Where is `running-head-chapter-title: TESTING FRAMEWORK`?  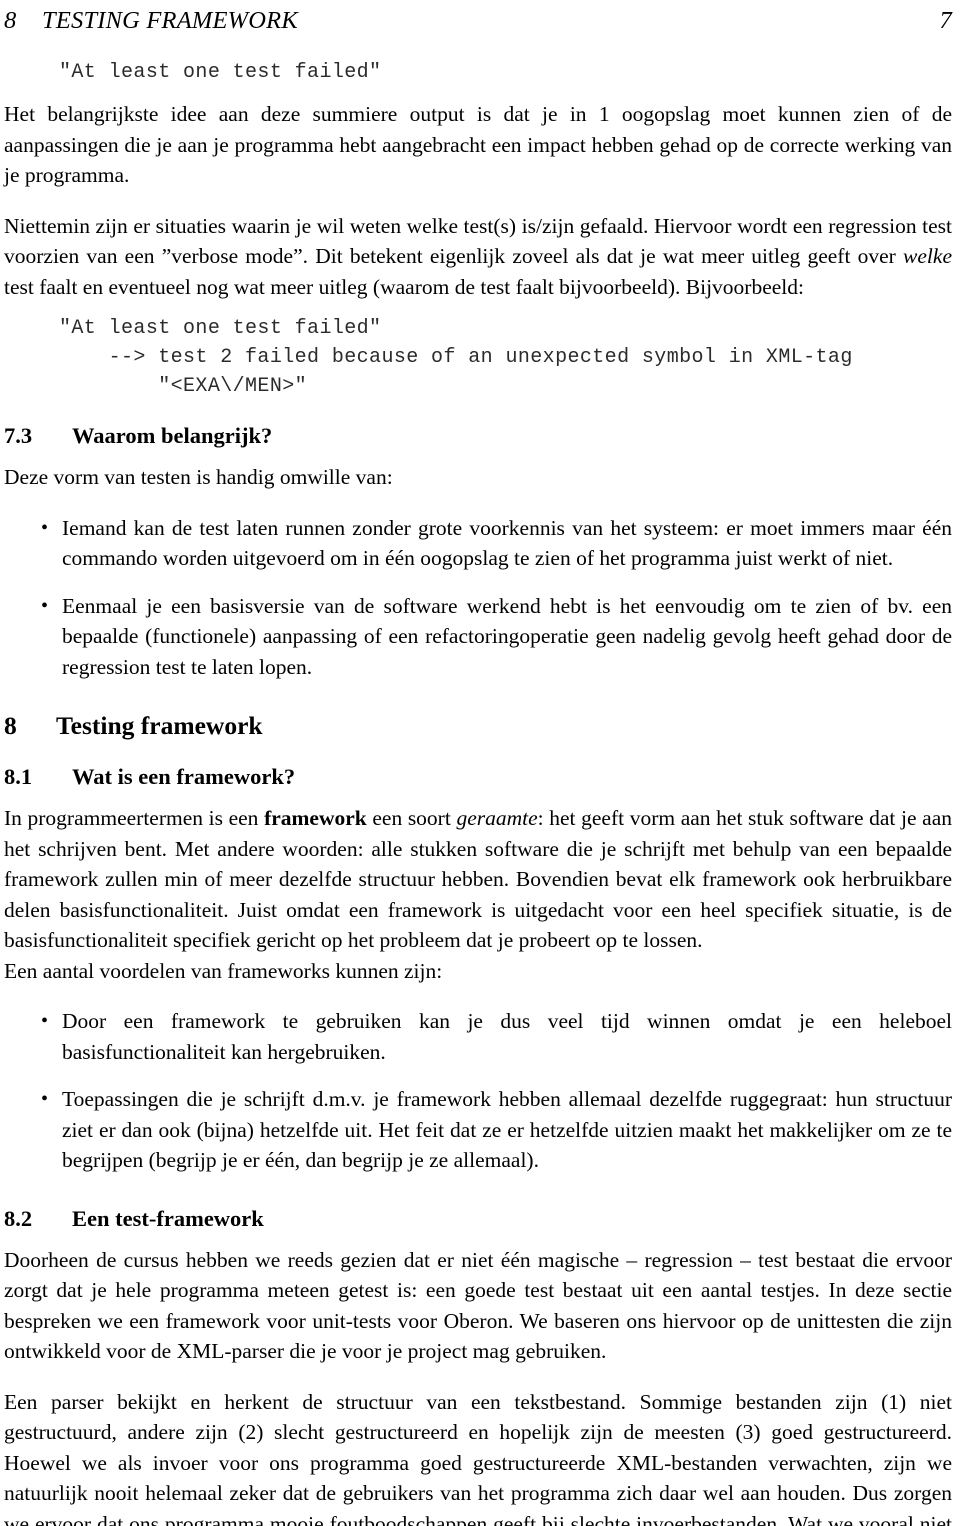 running-head-chapter-title: TESTING FRAMEWORK is located at coordinates (170, 20).